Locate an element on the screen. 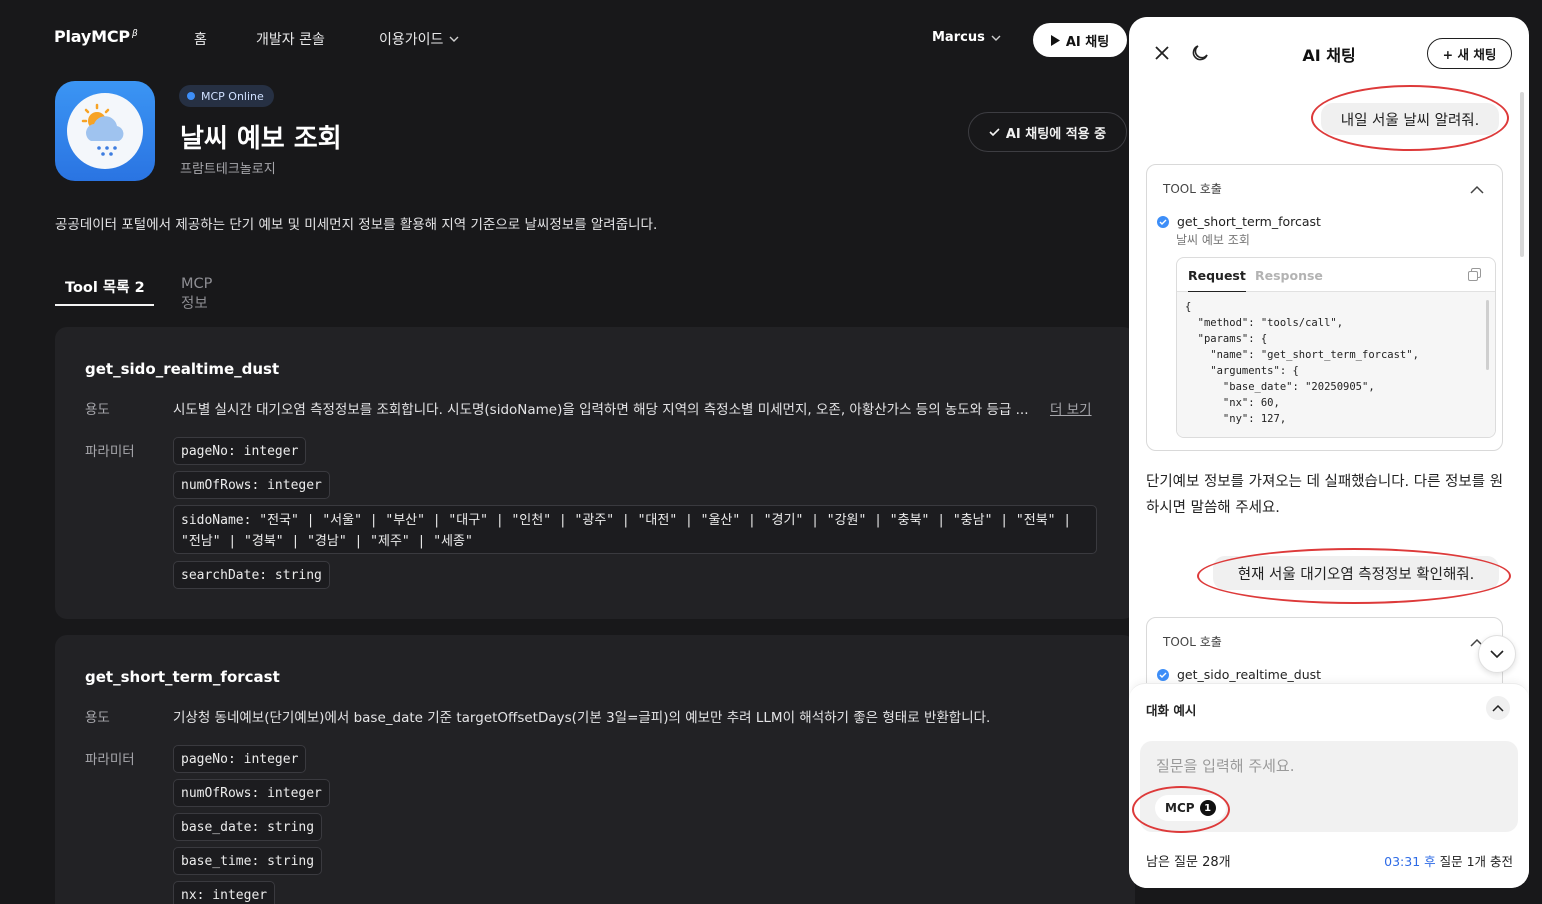  ai-chat-button-label: AI 채팅 is located at coordinates (1087, 42).